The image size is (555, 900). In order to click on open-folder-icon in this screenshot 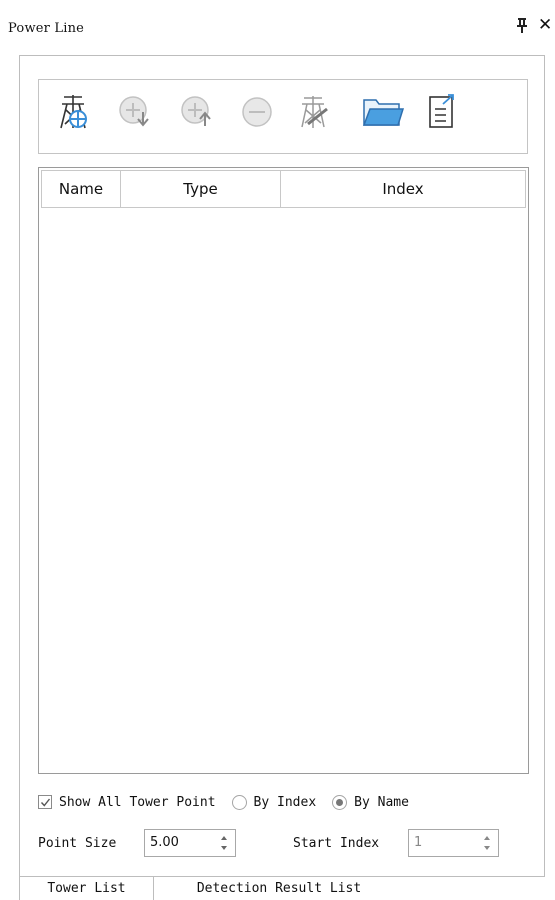, I will do `click(383, 114)`.